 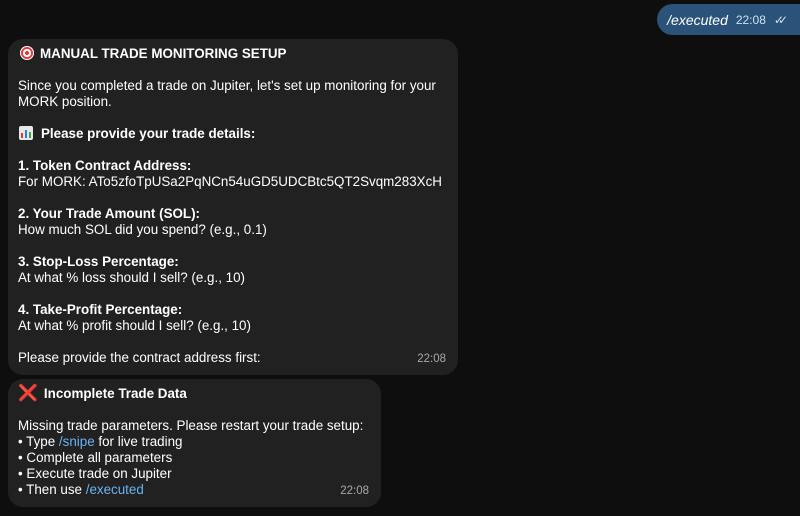 What do you see at coordinates (194, 490) in the screenshot?
I see `bullet-executed: • Then use /executed` at bounding box center [194, 490].